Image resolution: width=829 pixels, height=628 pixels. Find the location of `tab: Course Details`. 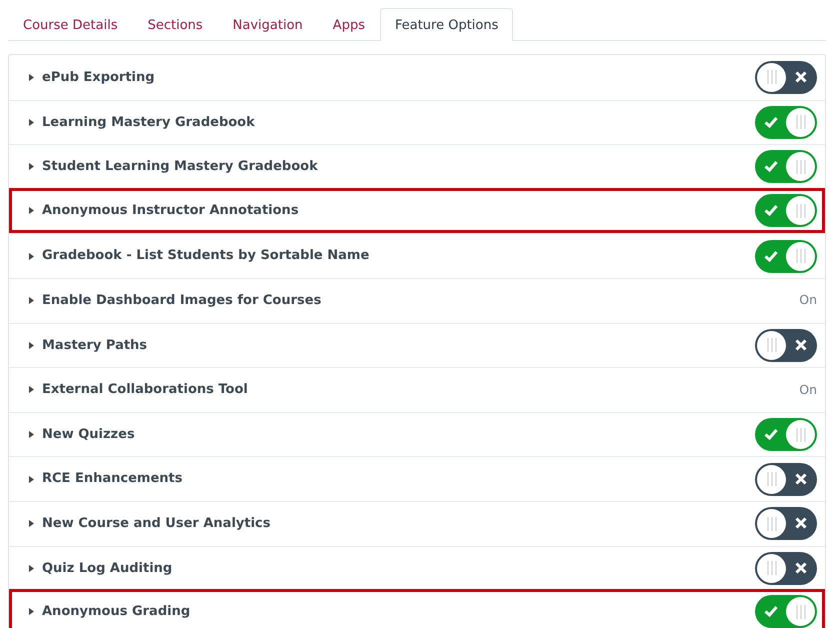

tab: Course Details is located at coordinates (70, 24).